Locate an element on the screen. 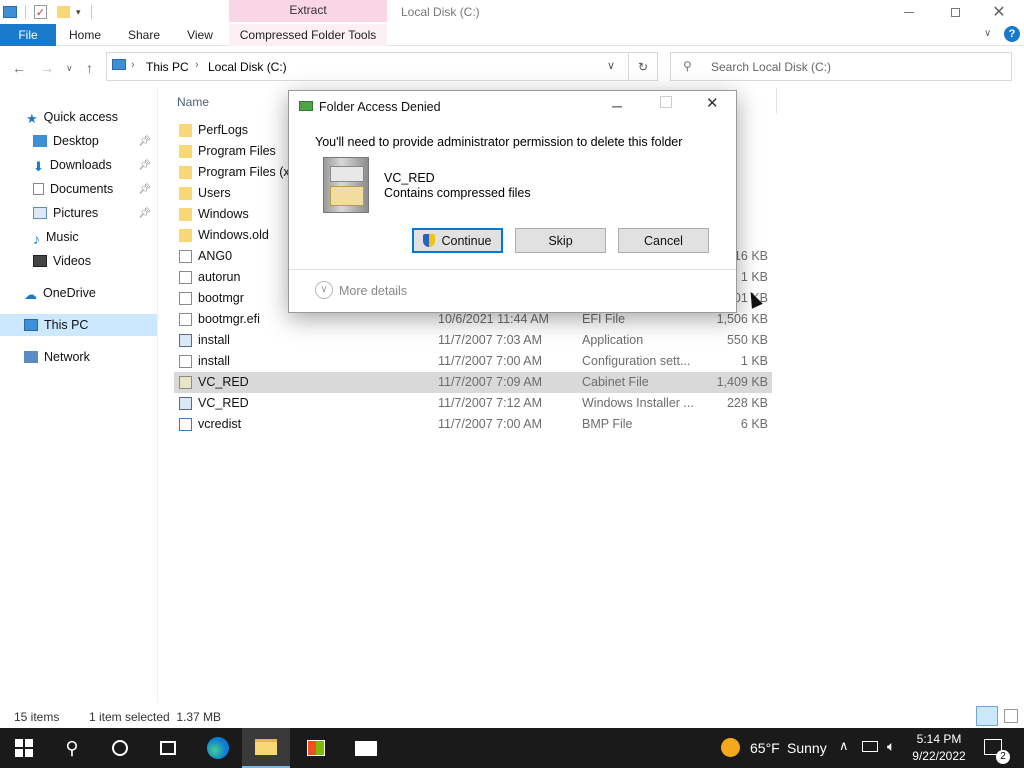 The height and width of the screenshot is (768, 1024). search-input: Search Local Disk (C:) is located at coordinates (771, 67).